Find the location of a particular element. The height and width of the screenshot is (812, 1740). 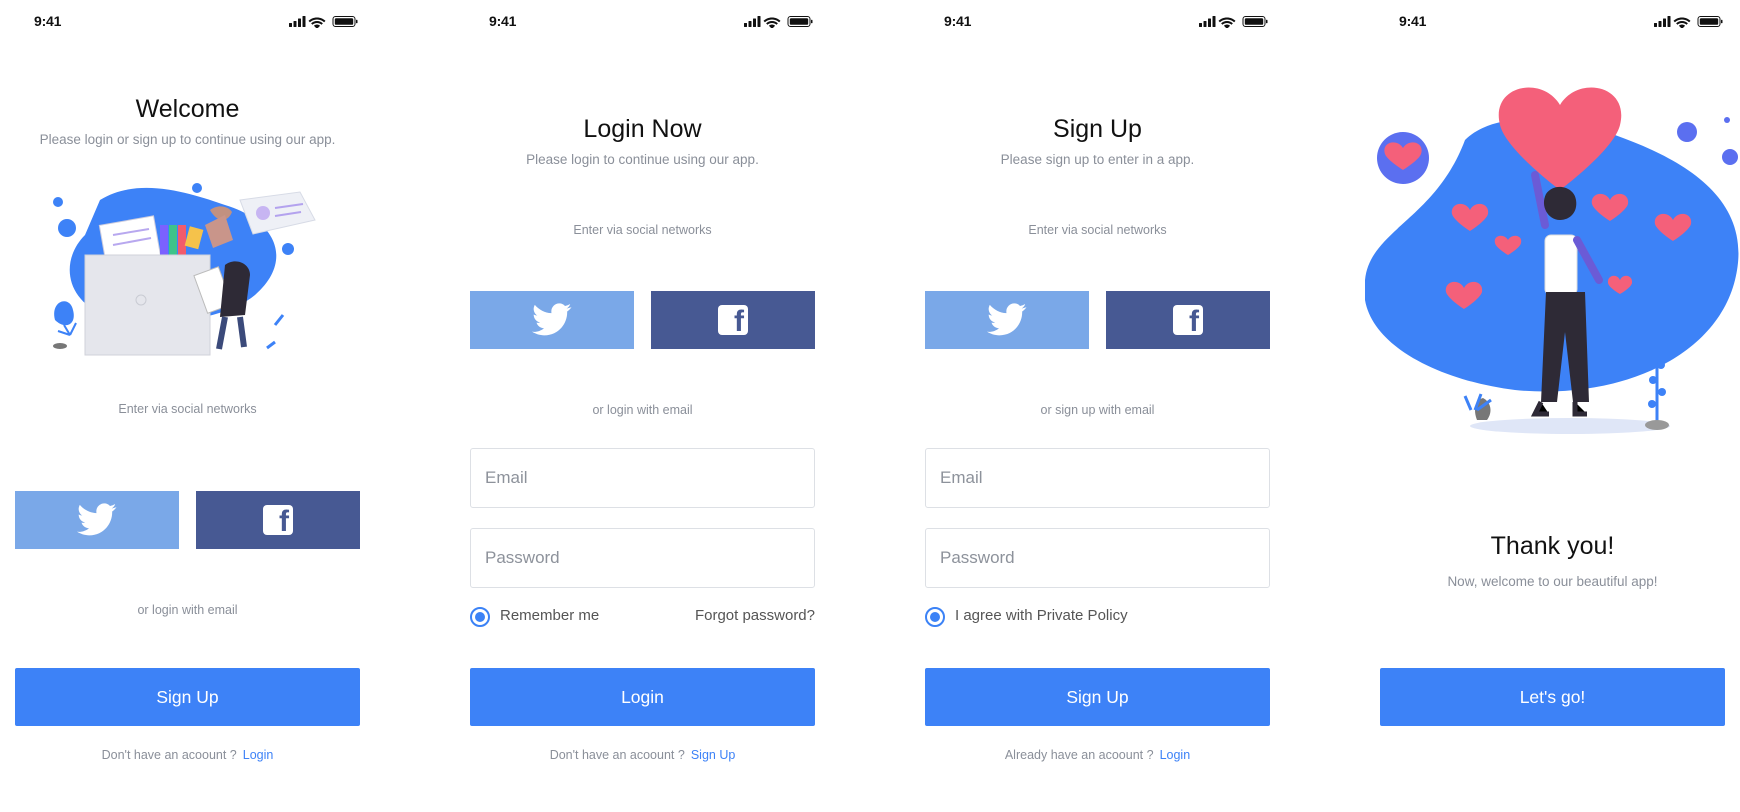

lets-go-button: Let's go! is located at coordinates (1552, 697).